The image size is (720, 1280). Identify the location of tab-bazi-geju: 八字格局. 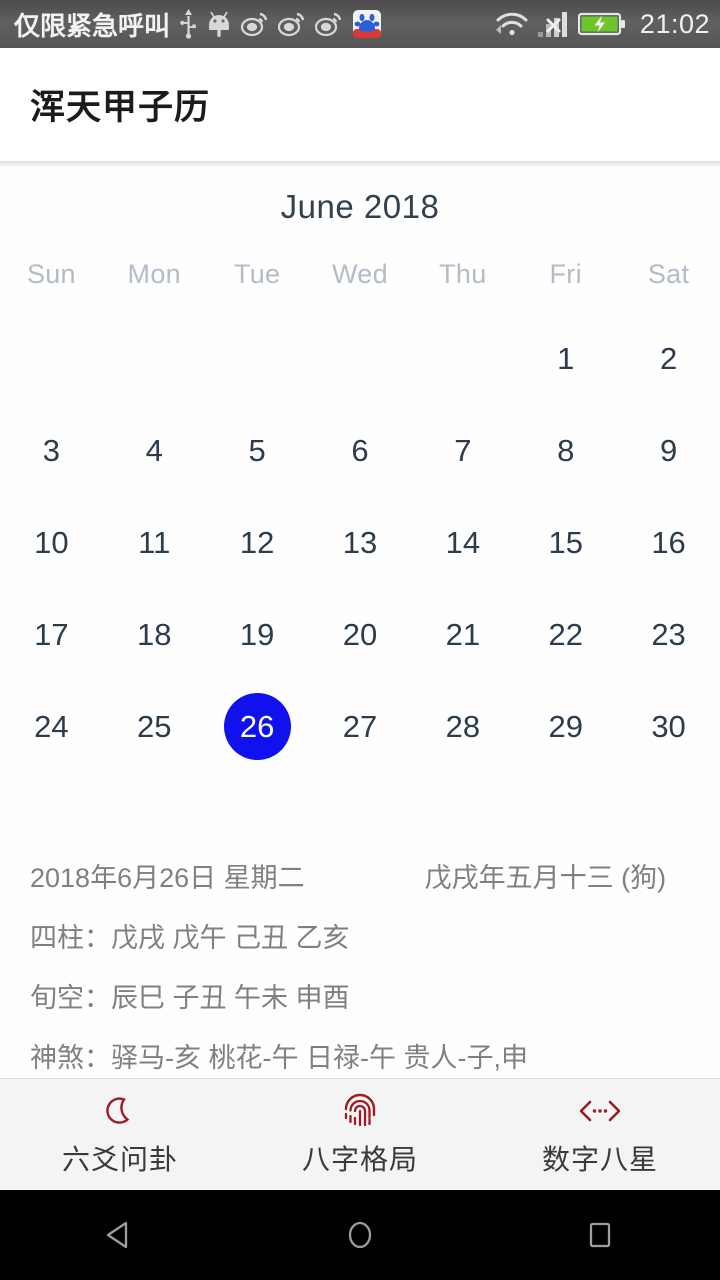
(360, 1134).